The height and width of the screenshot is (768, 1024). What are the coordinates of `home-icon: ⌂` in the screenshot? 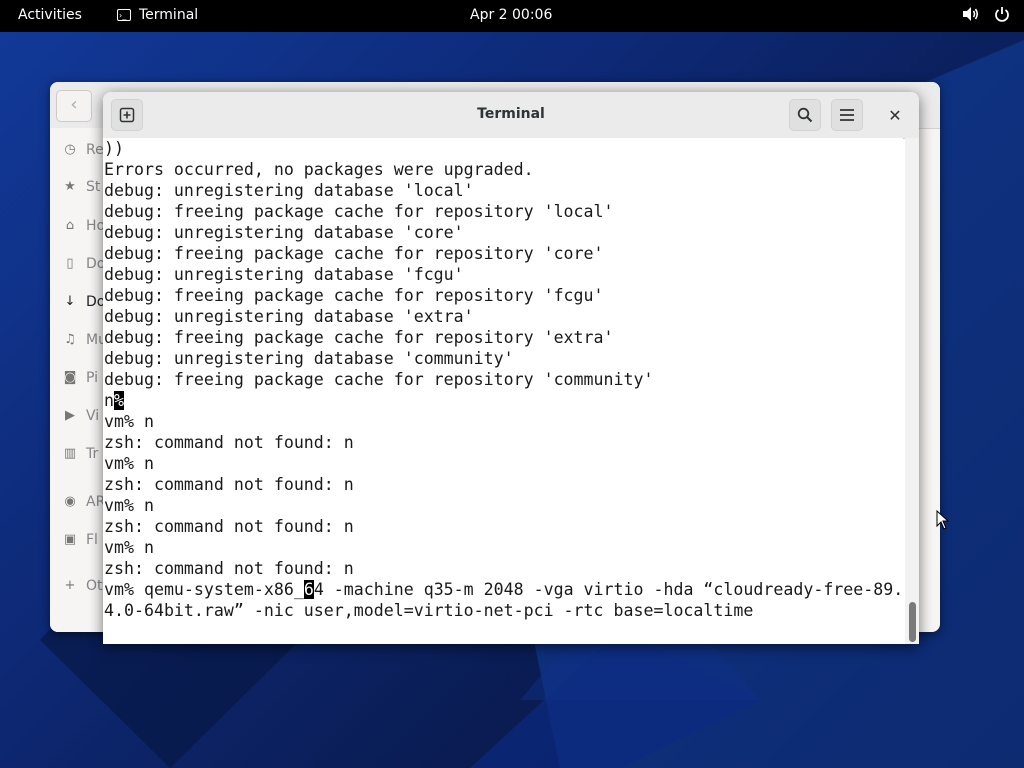 It's located at (70, 225).